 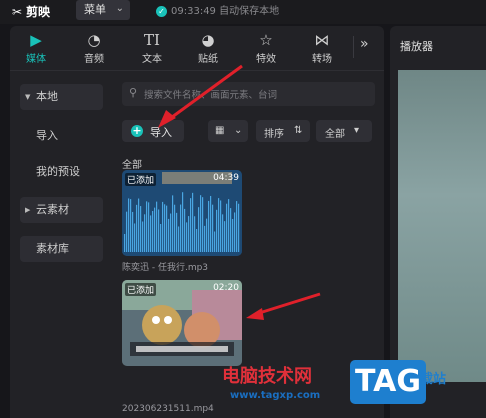 What do you see at coordinates (61, 210) in the screenshot?
I see `sidebar-item-cloud: ▶ 云素材` at bounding box center [61, 210].